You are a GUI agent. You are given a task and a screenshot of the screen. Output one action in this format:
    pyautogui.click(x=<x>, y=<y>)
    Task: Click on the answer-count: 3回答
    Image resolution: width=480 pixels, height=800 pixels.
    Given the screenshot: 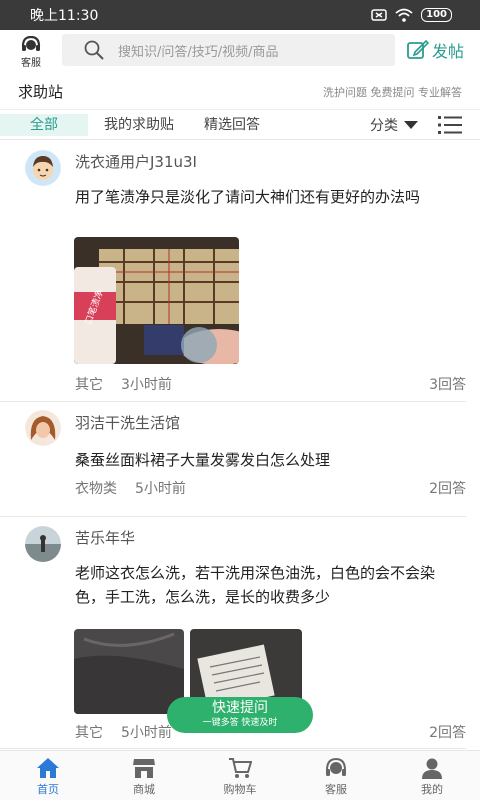 What is the action you would take?
    pyautogui.click(x=447, y=384)
    